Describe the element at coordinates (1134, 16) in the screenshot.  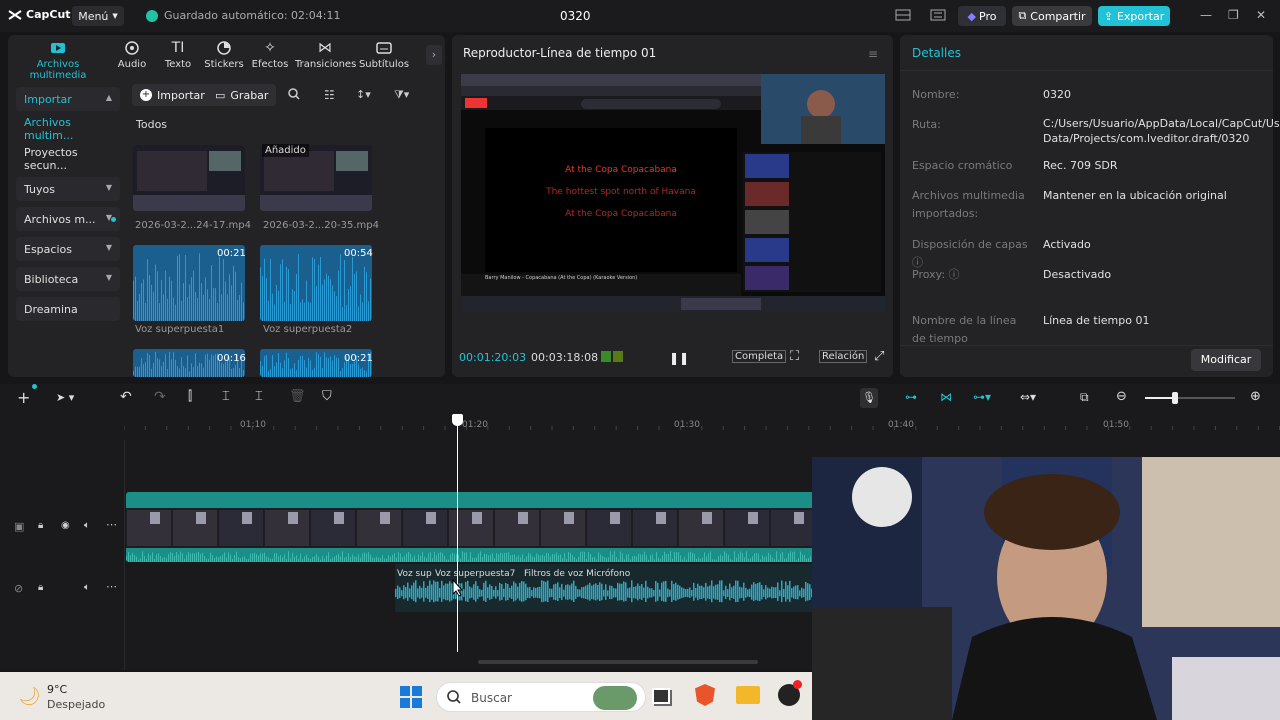
I see `export-button: ⇪ Exportar` at that location.